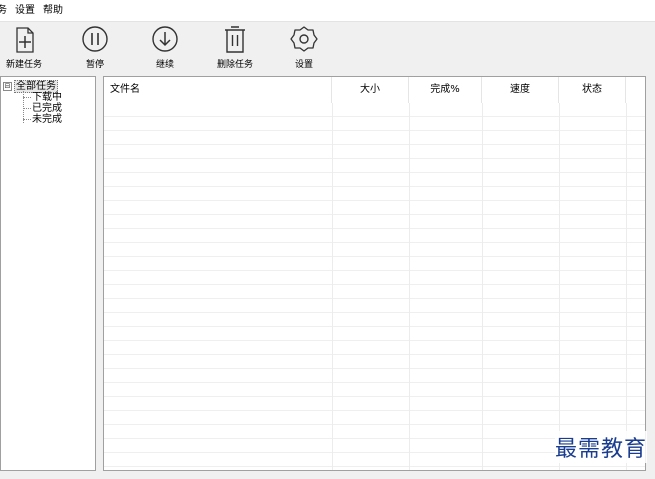 The image size is (655, 479). I want to click on tree-node-label: 下载中, so click(47, 97).